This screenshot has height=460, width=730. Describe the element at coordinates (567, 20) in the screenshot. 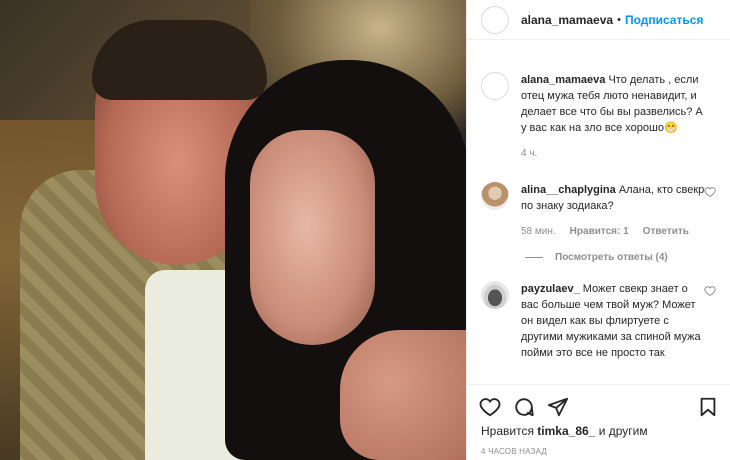

I see `author-username: alana_mamaeva` at that location.